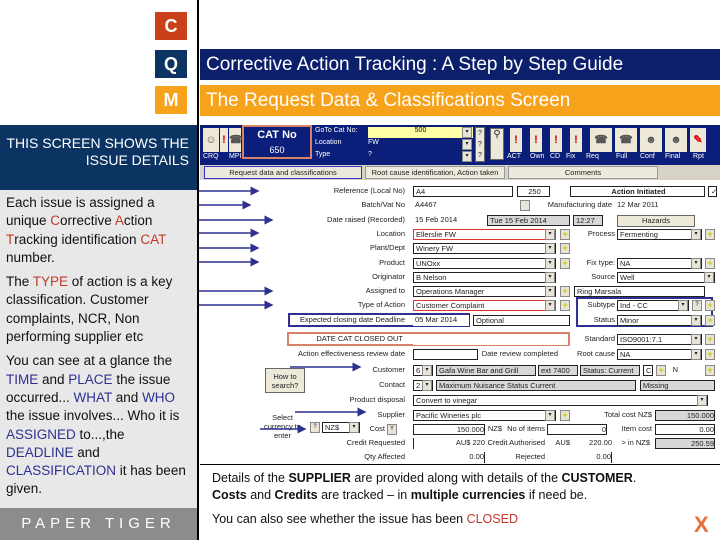  I want to click on note-credits: Credits, so click(296, 495).